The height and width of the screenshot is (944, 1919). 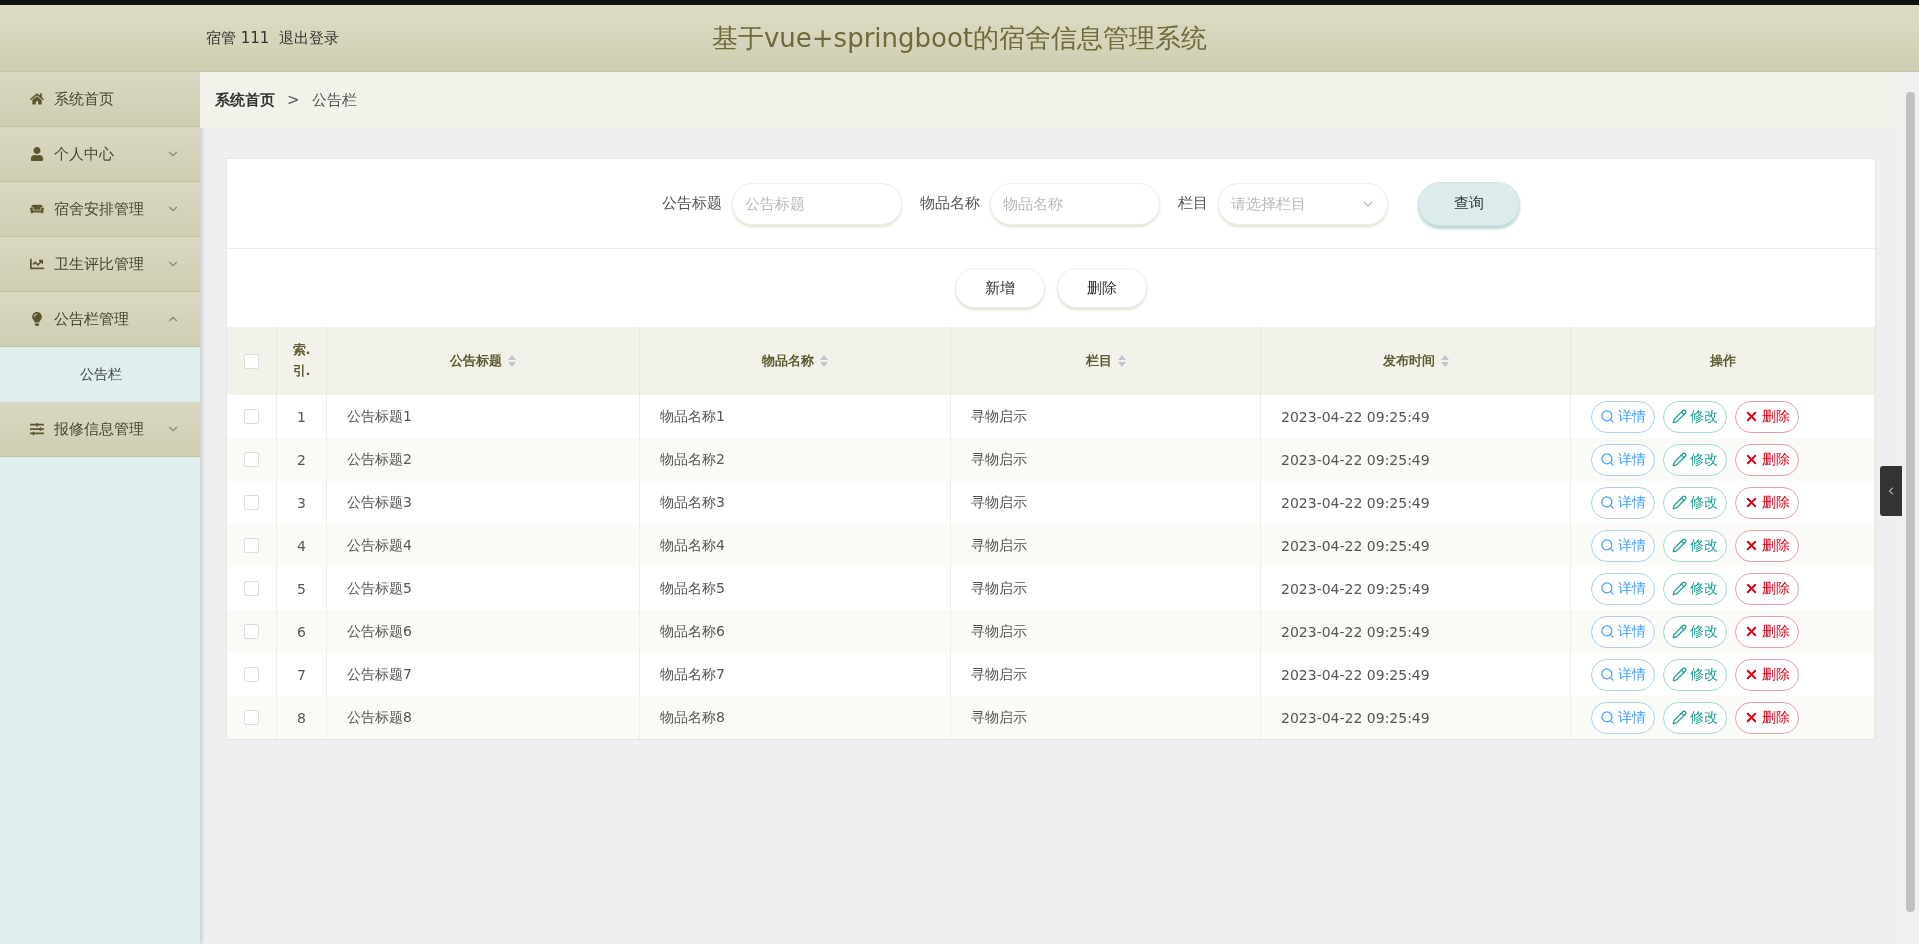 What do you see at coordinates (788, 360) in the screenshot?
I see `column-header: 物品名称` at bounding box center [788, 360].